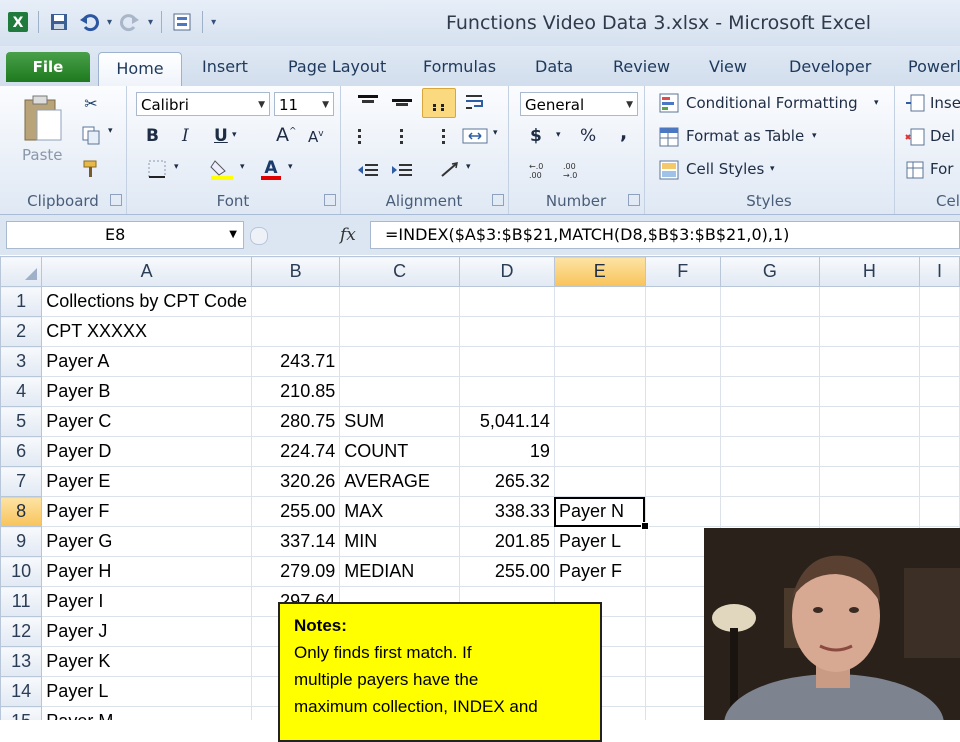  Describe the element at coordinates (400, 361) in the screenshot. I see `cell-c3` at that location.